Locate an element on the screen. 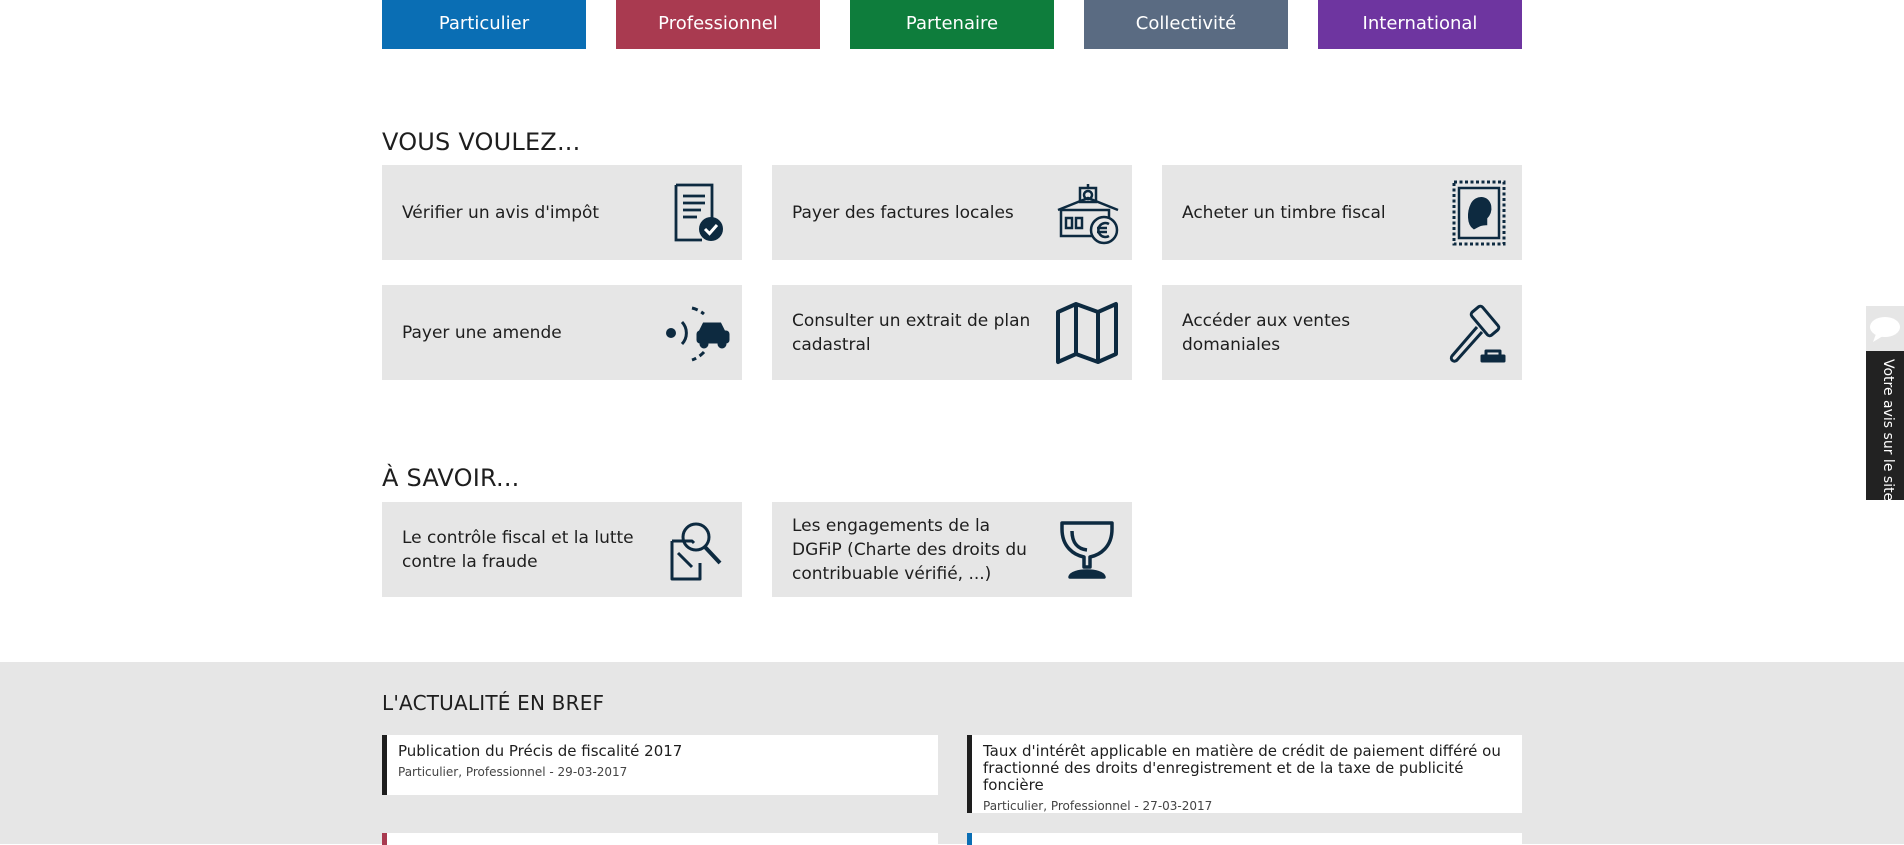 This screenshot has width=1904, height=845. feedback-label: Votre avis sur le site is located at coordinates (1888, 430).